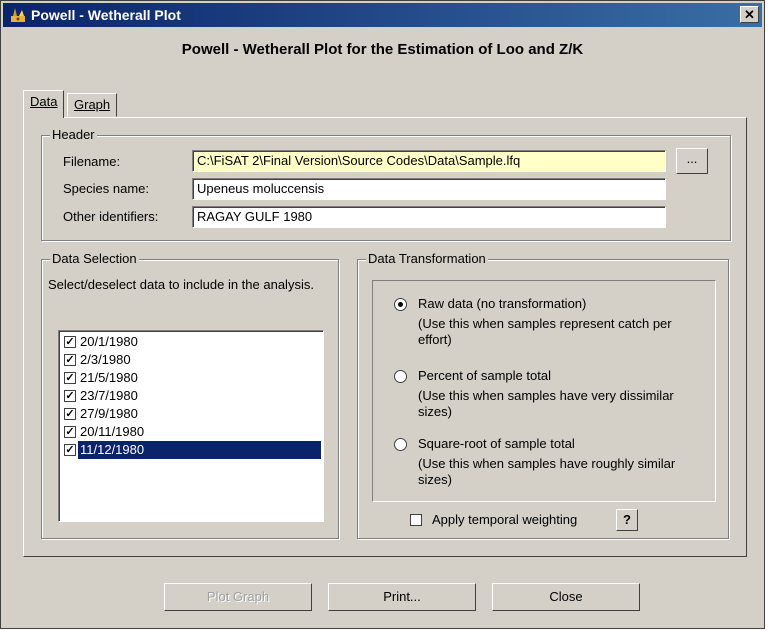 The width and height of the screenshot is (769, 631). Describe the element at coordinates (191, 360) in the screenshot. I see `list-item: ✓ 2/3/1980` at that location.